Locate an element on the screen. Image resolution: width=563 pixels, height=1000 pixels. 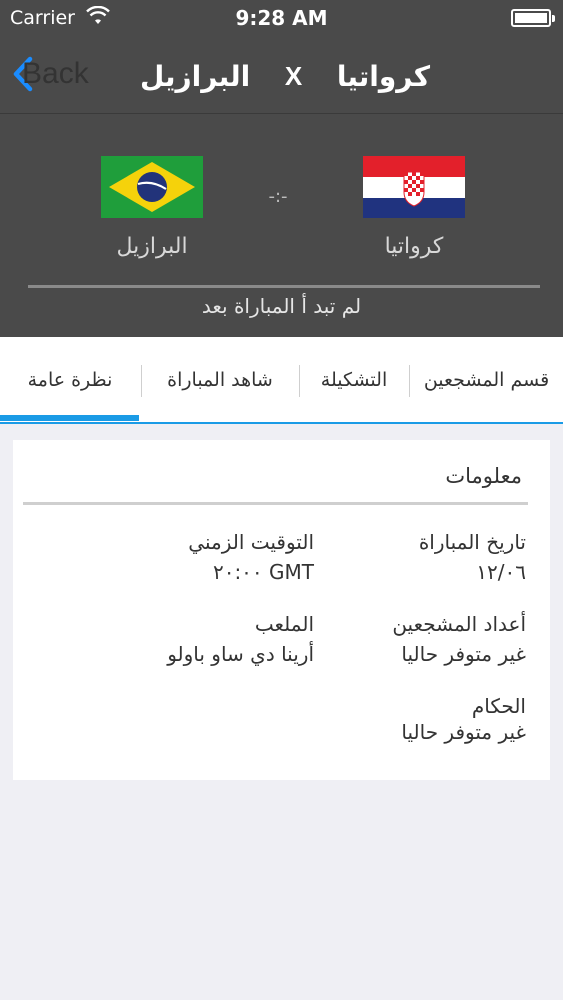
navigation-bar: Back البرازيل X كرواتيا is located at coordinates (281, 76).